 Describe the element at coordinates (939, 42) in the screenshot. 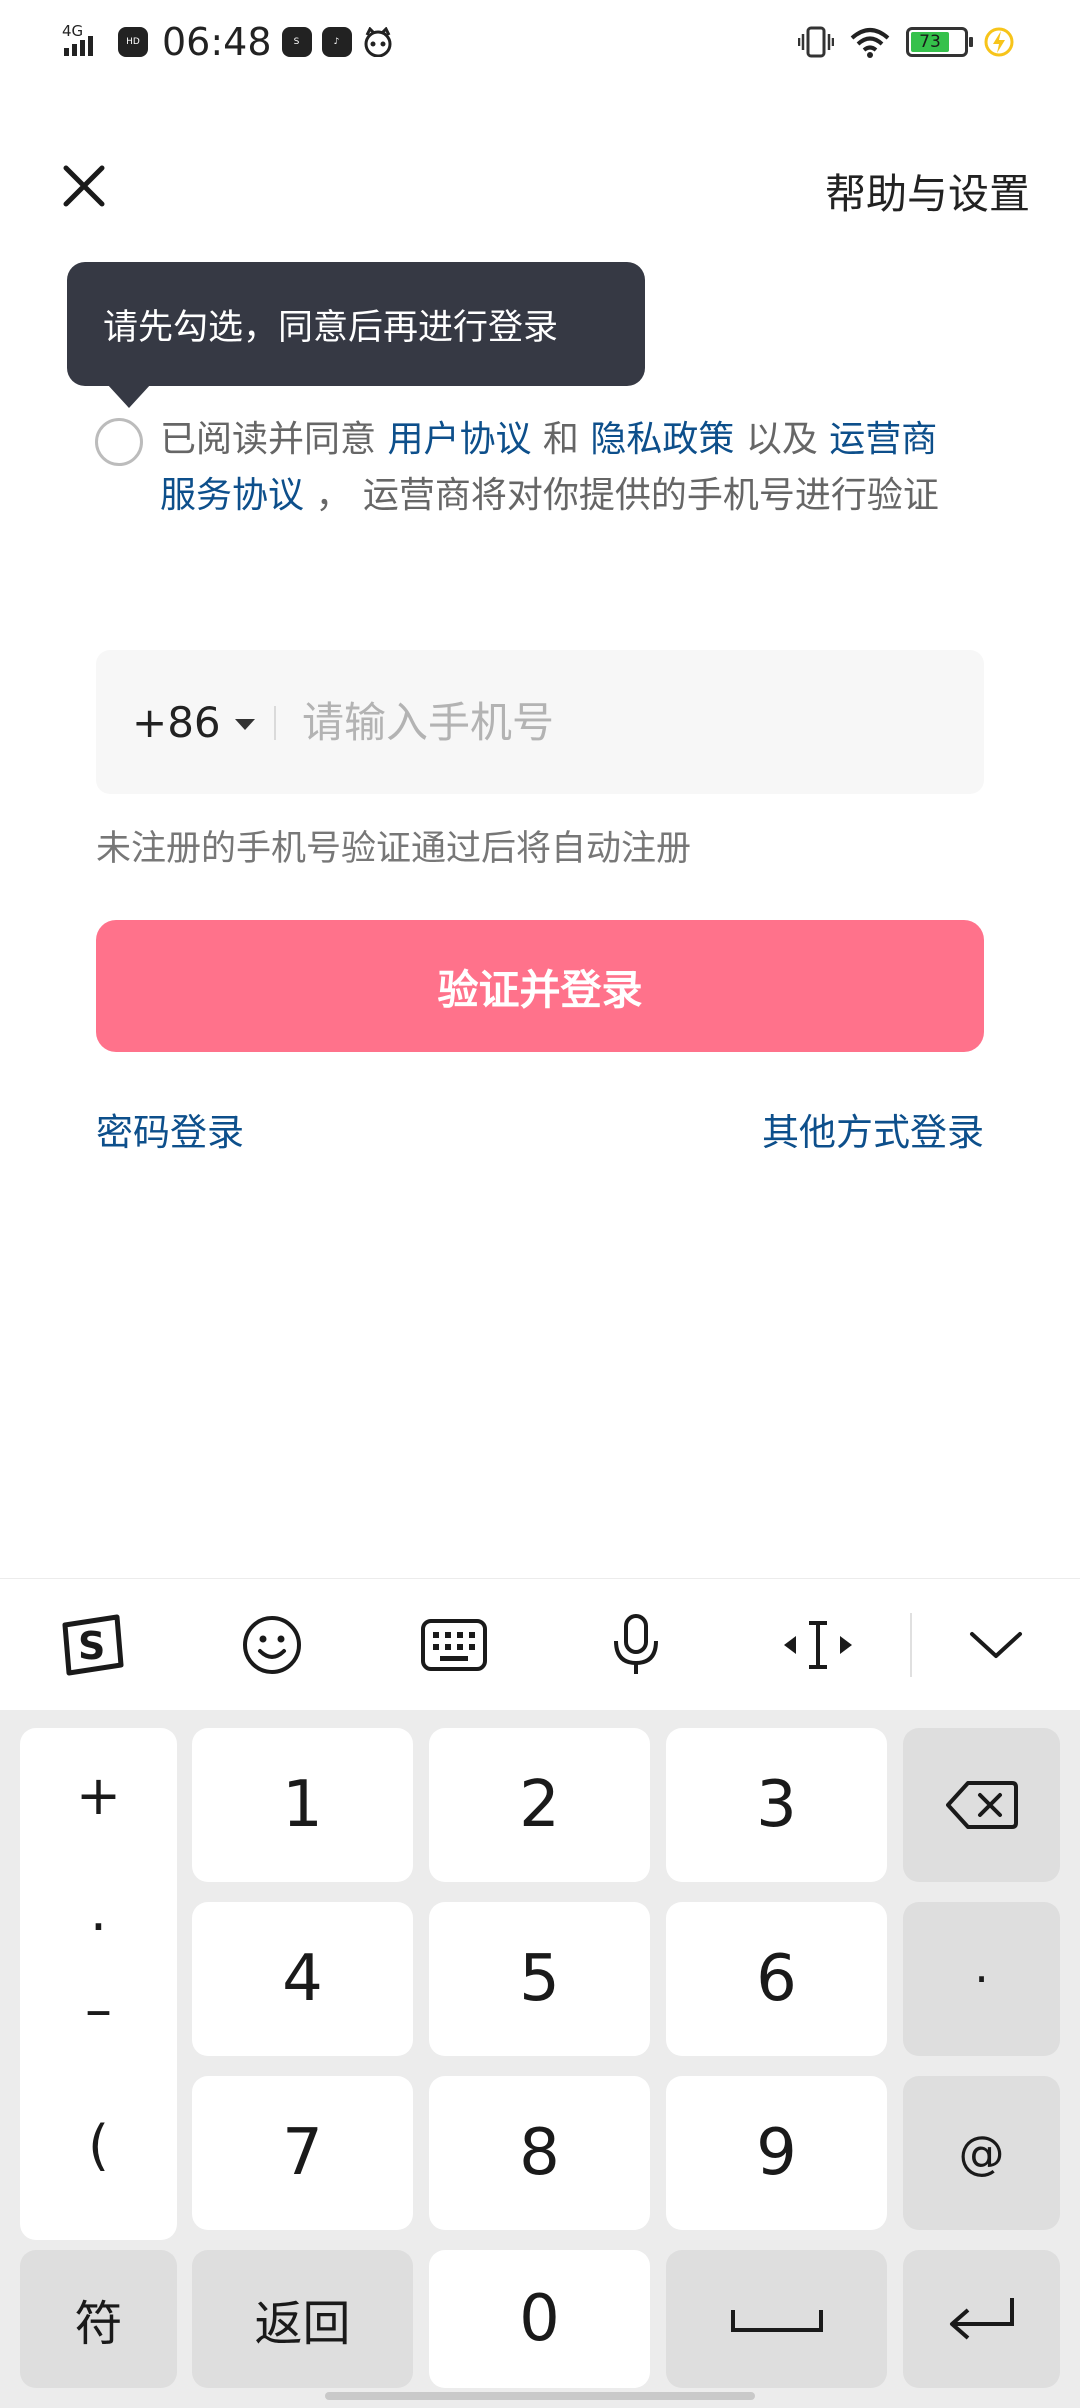

I see `battery-icon: 73` at that location.